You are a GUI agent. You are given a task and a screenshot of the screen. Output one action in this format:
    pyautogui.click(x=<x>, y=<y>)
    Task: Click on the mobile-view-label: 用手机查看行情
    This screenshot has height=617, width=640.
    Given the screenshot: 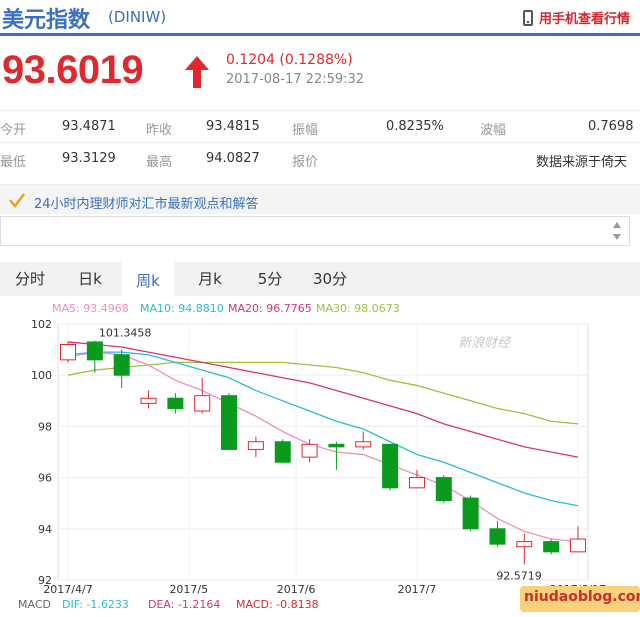 What is the action you would take?
    pyautogui.click(x=584, y=19)
    